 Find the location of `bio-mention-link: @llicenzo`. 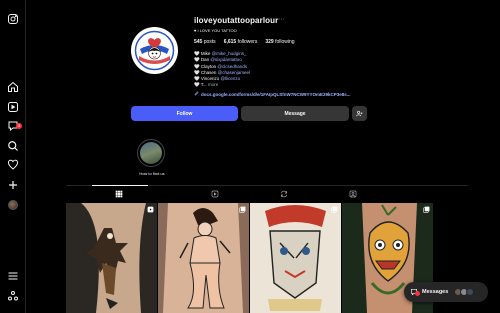

bio-mention-link: @llicenzo is located at coordinates (231, 78).